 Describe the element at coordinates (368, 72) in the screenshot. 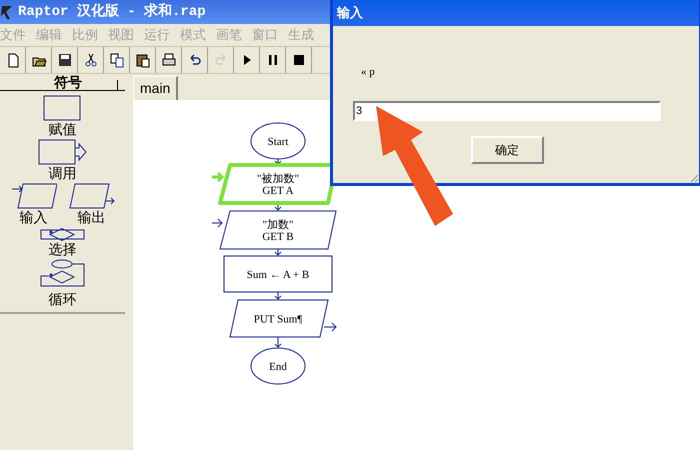

I see `prompt-text: « p` at that location.